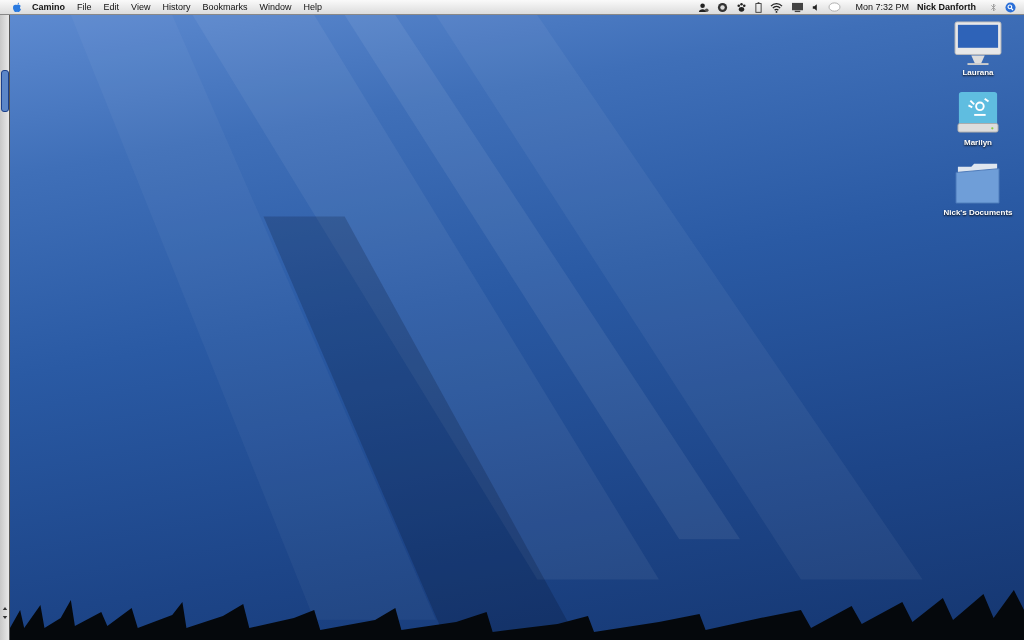  I want to click on computer-icon, so click(978, 43).